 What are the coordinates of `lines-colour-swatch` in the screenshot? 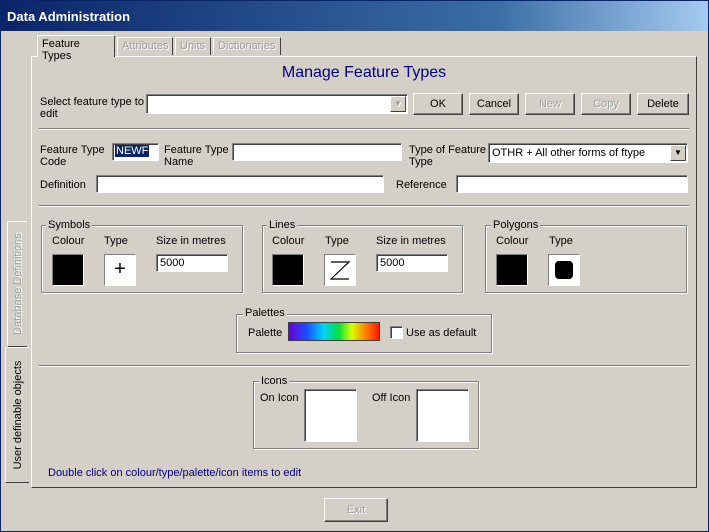 It's located at (288, 270).